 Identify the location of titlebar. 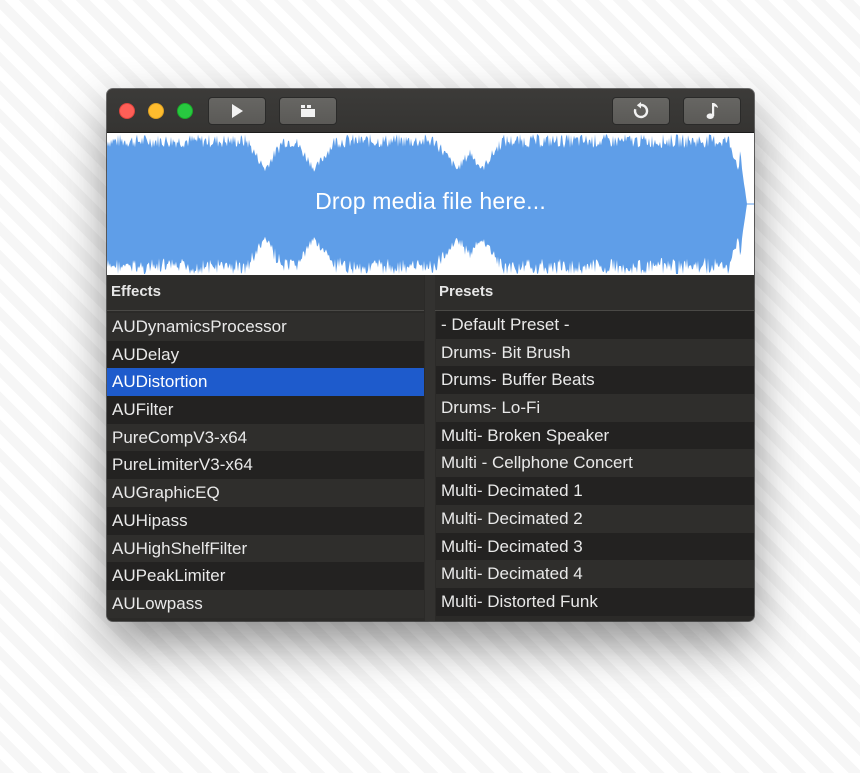
(430, 111).